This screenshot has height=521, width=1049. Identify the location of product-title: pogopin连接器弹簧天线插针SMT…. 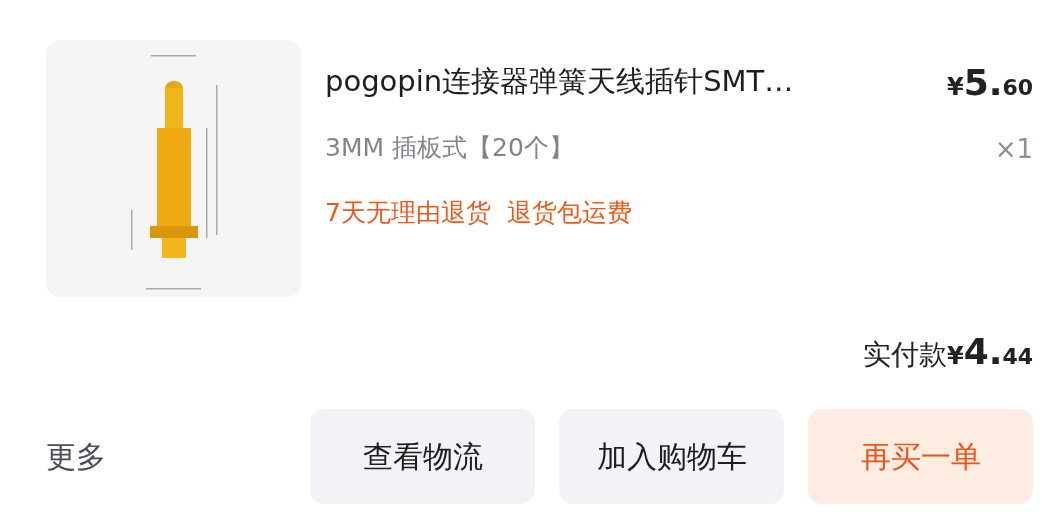
(560, 81).